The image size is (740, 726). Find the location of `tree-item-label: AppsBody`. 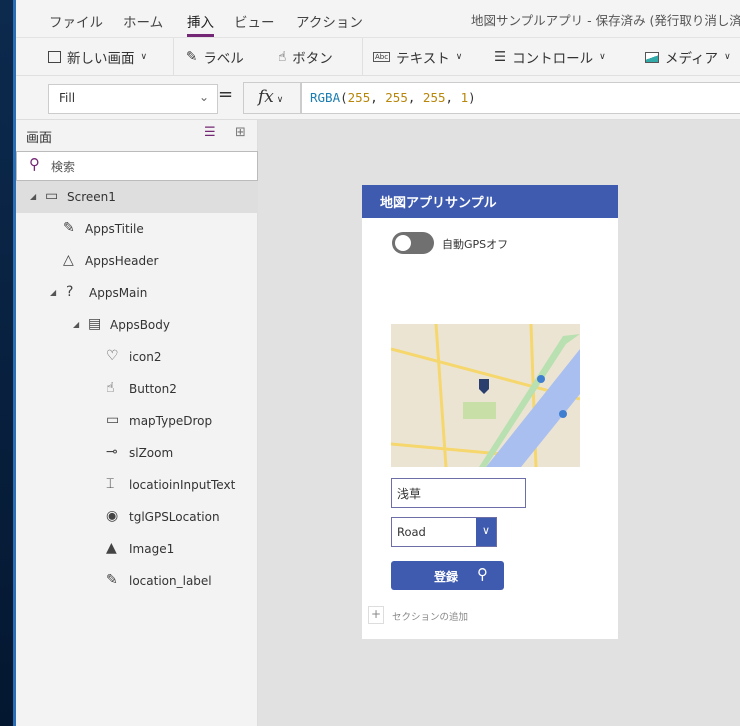

tree-item-label: AppsBody is located at coordinates (140, 325).